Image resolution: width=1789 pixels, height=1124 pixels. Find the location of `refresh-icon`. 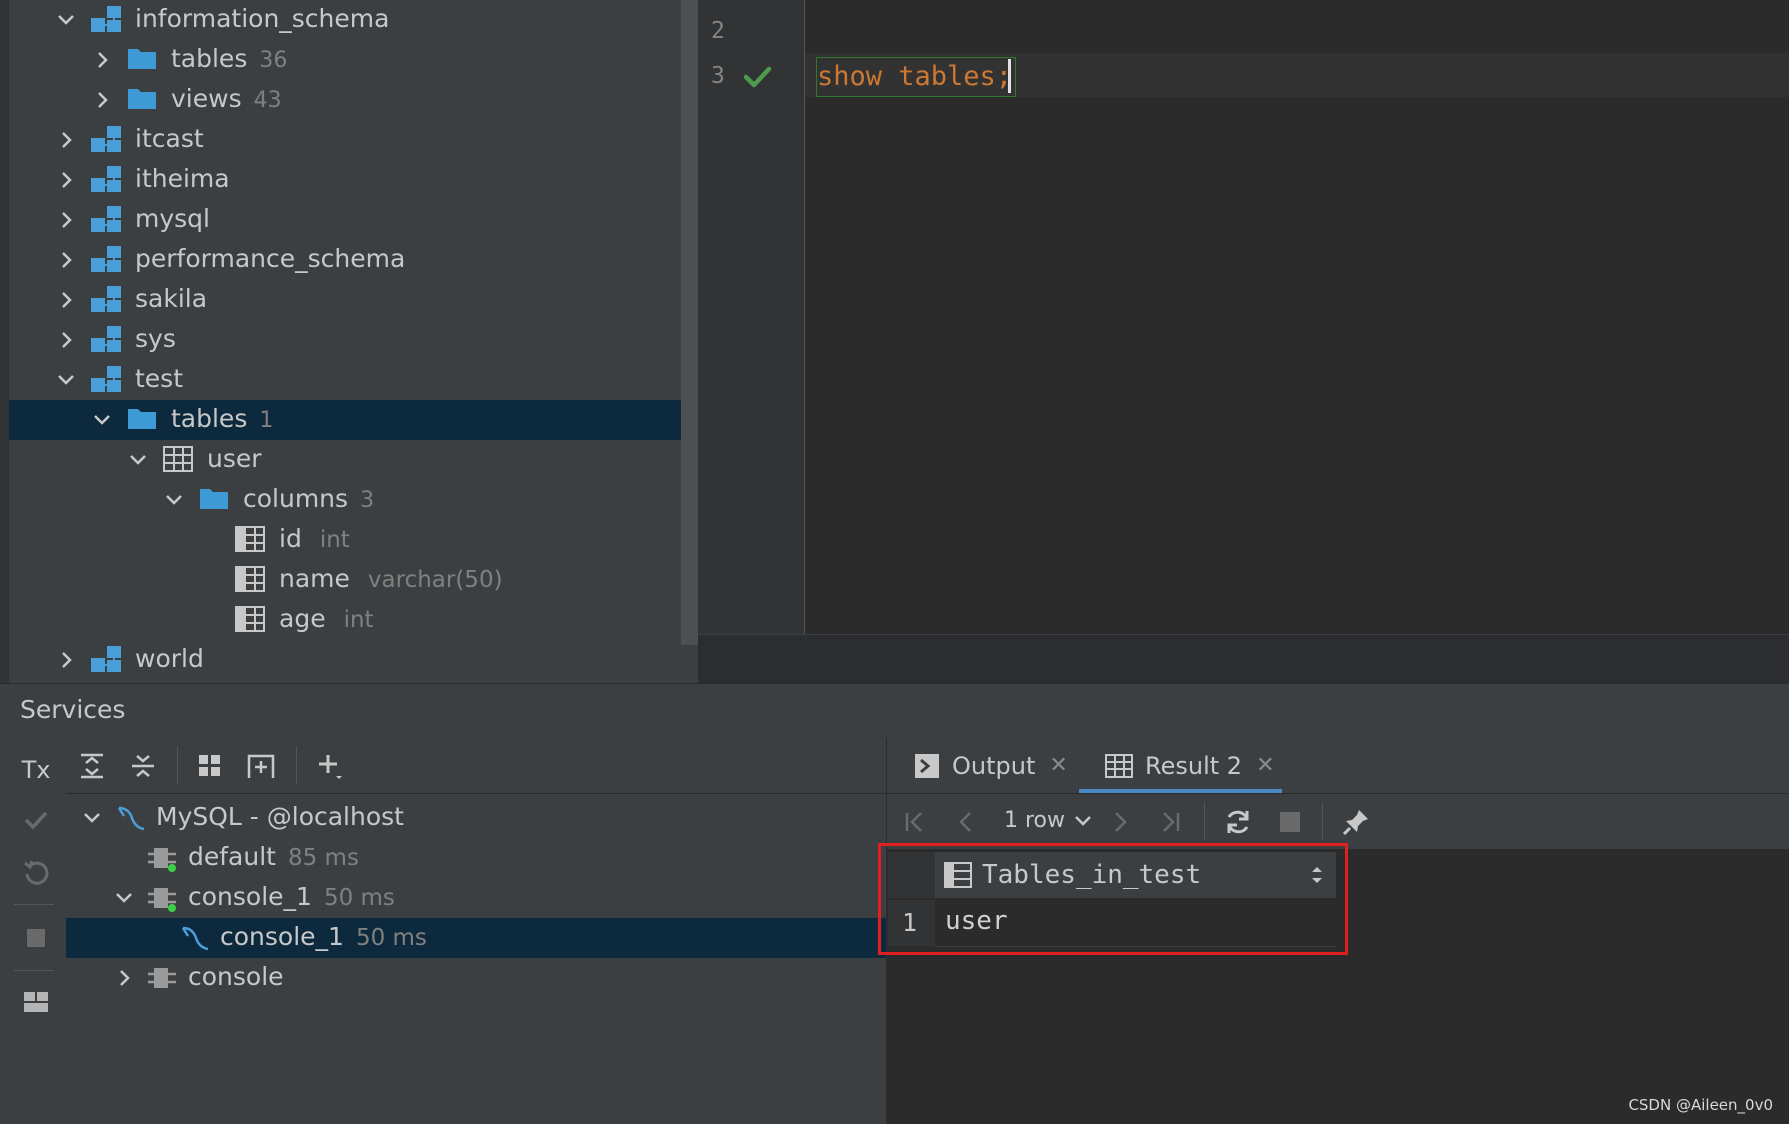

refresh-icon is located at coordinates (1238, 822).